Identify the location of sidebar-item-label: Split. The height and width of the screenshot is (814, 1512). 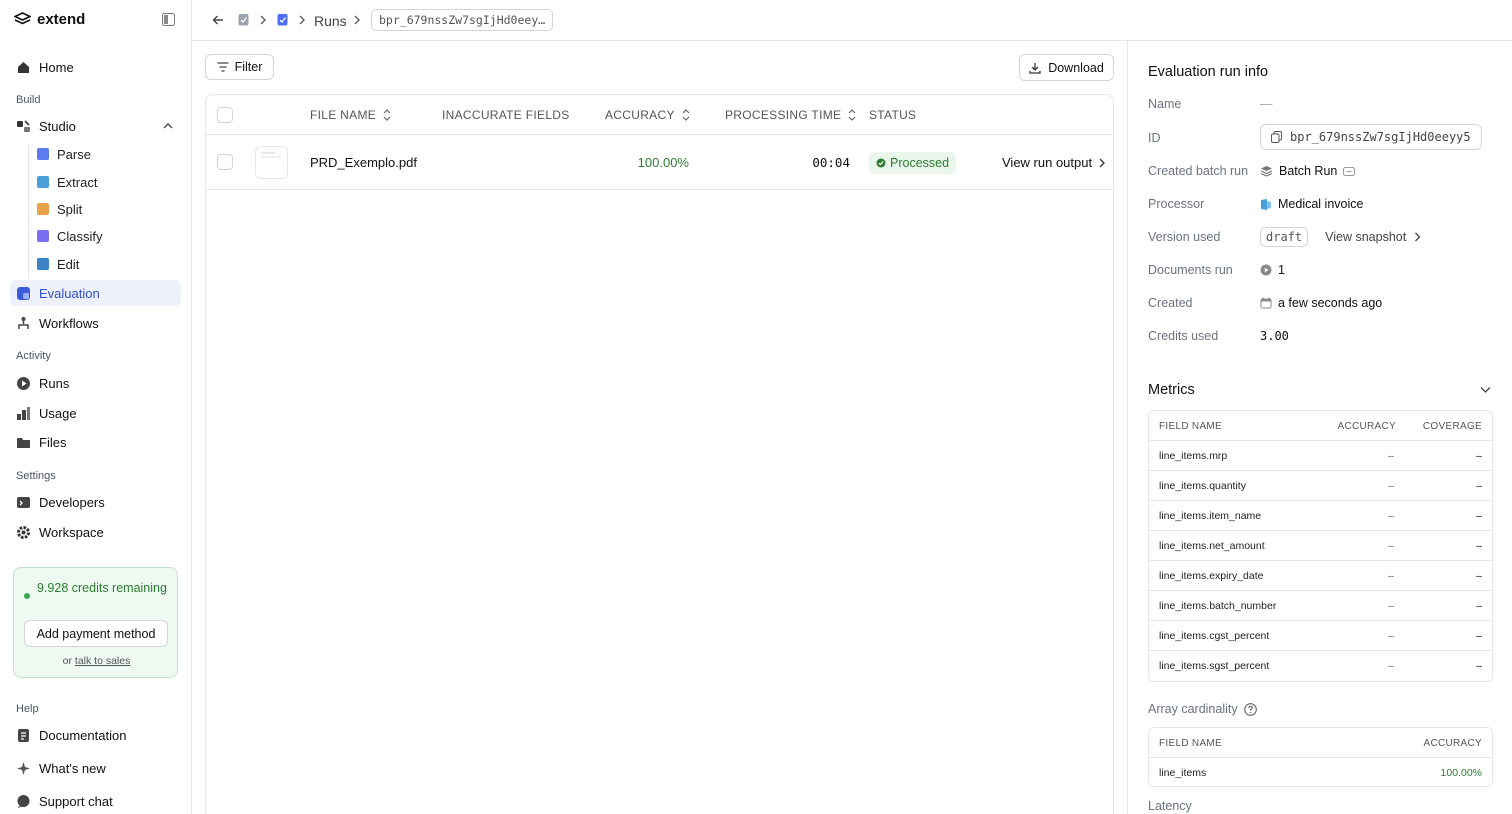
(70, 209).